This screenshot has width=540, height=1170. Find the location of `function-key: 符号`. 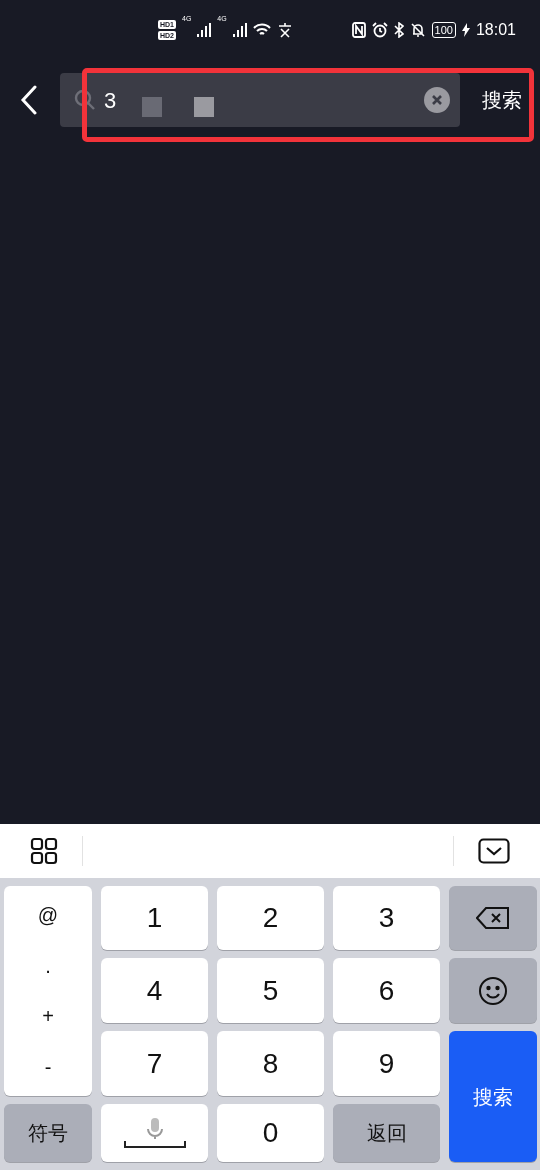

function-key: 符号 is located at coordinates (48, 1133).